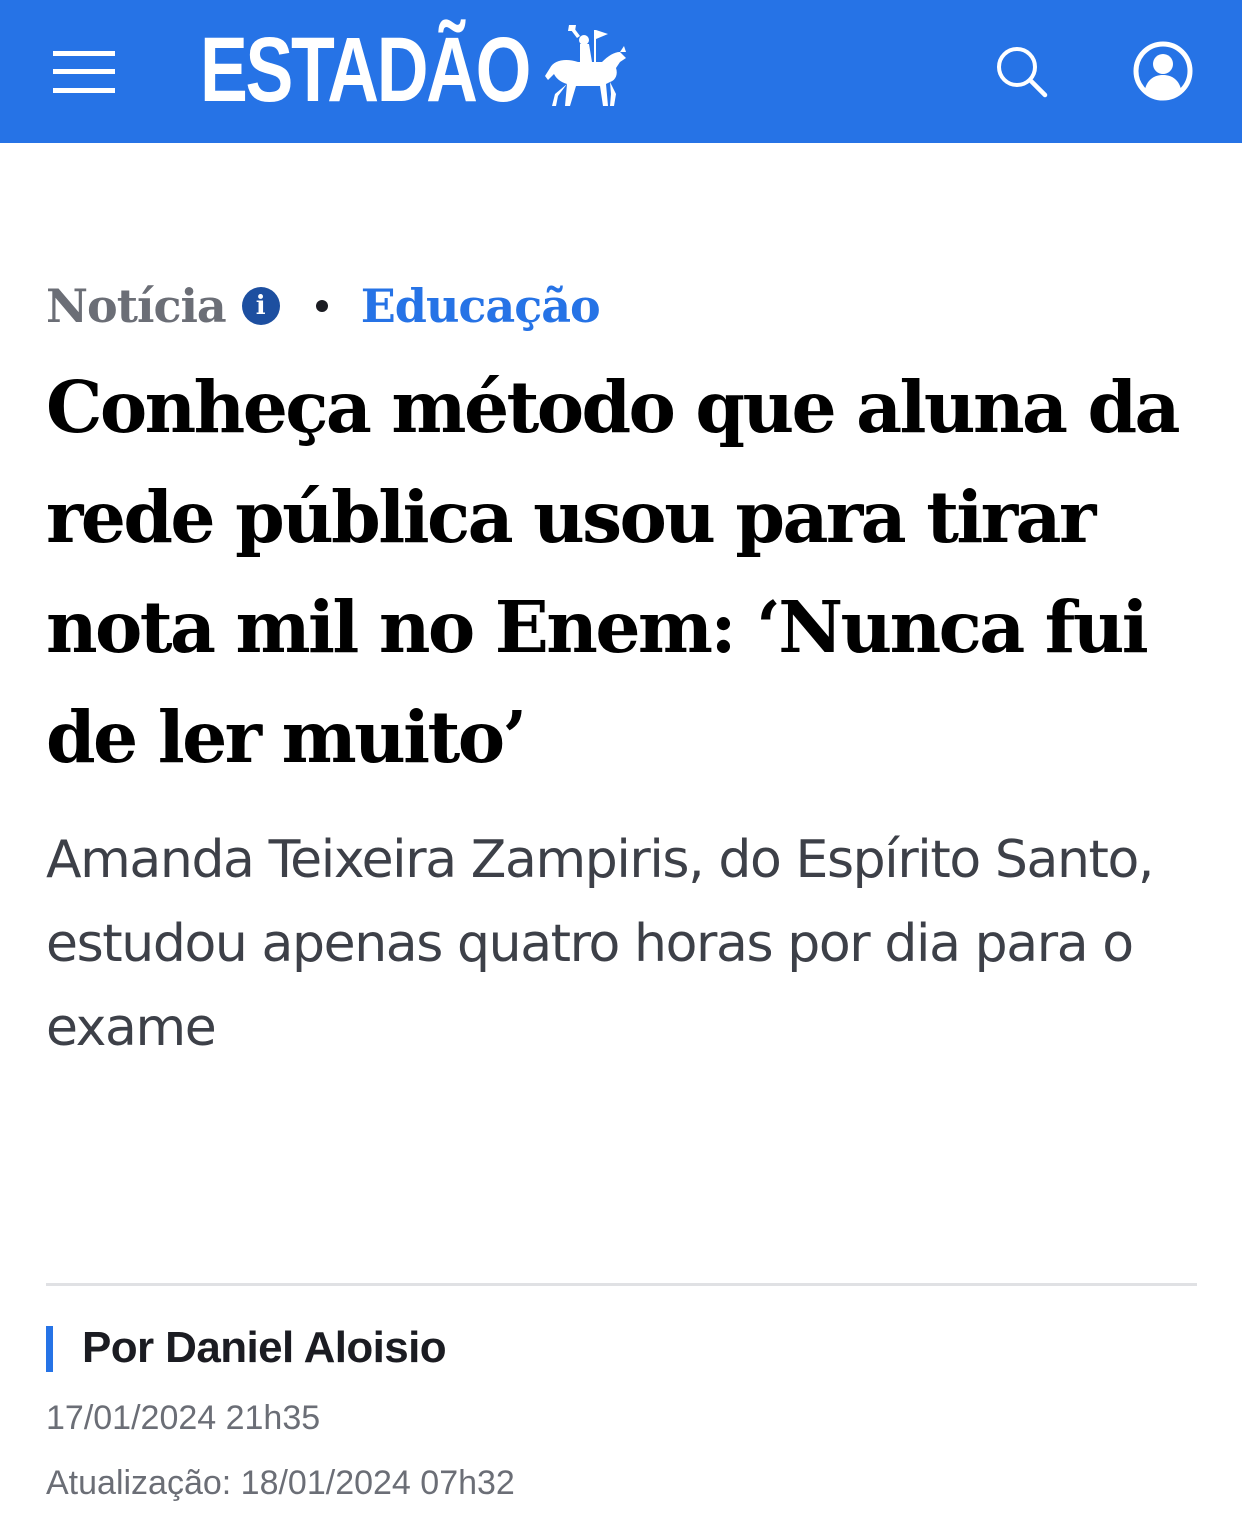  What do you see at coordinates (365, 70) in the screenshot?
I see `logo-wordmark: ESTADÃO` at bounding box center [365, 70].